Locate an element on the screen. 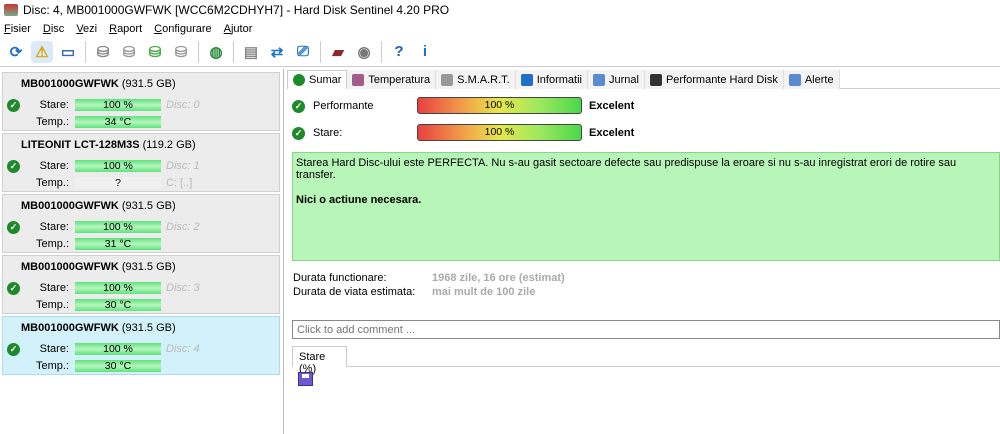 This screenshot has width=1000, height=434. laptop-icon: ▰ is located at coordinates (338, 52).